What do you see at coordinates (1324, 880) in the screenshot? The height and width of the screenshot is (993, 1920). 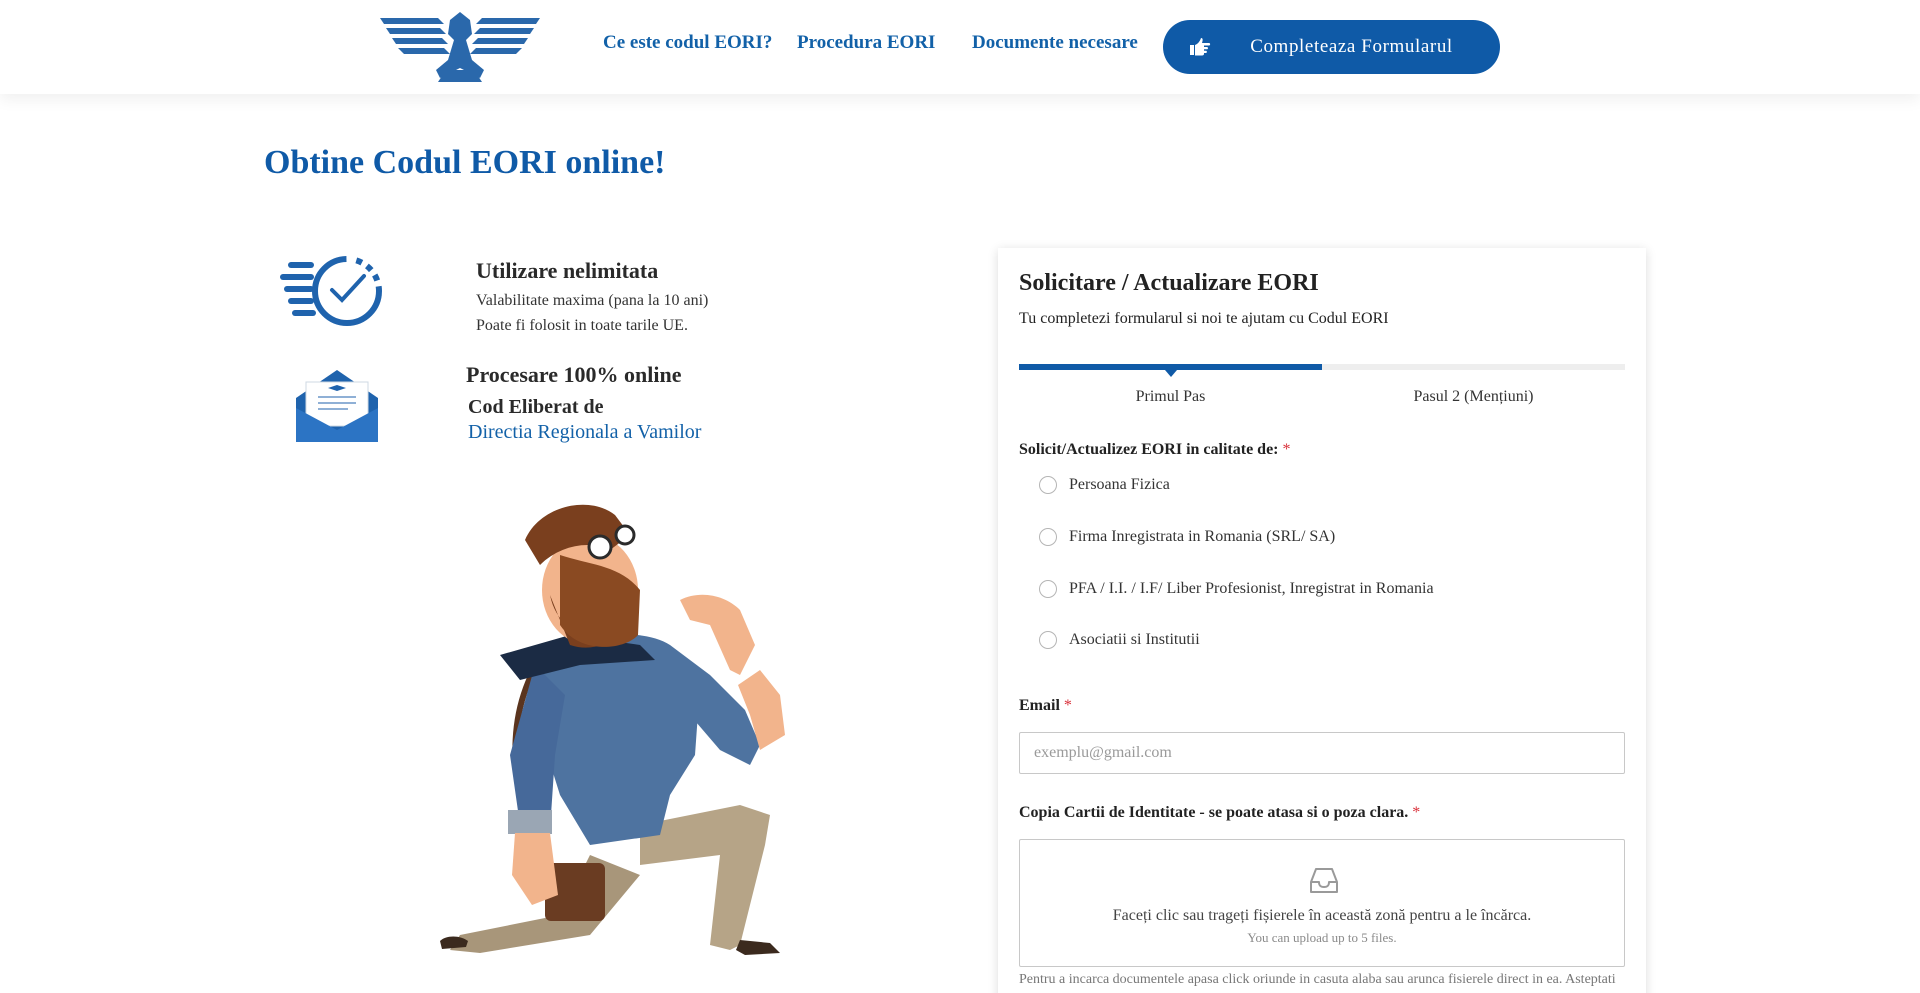 I see `inbox-upload-icon` at bounding box center [1324, 880].